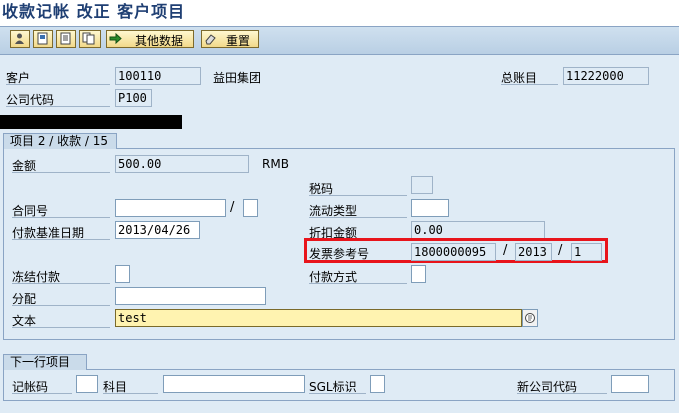  Describe the element at coordinates (190, 296) in the screenshot. I see `assignment-field` at that location.